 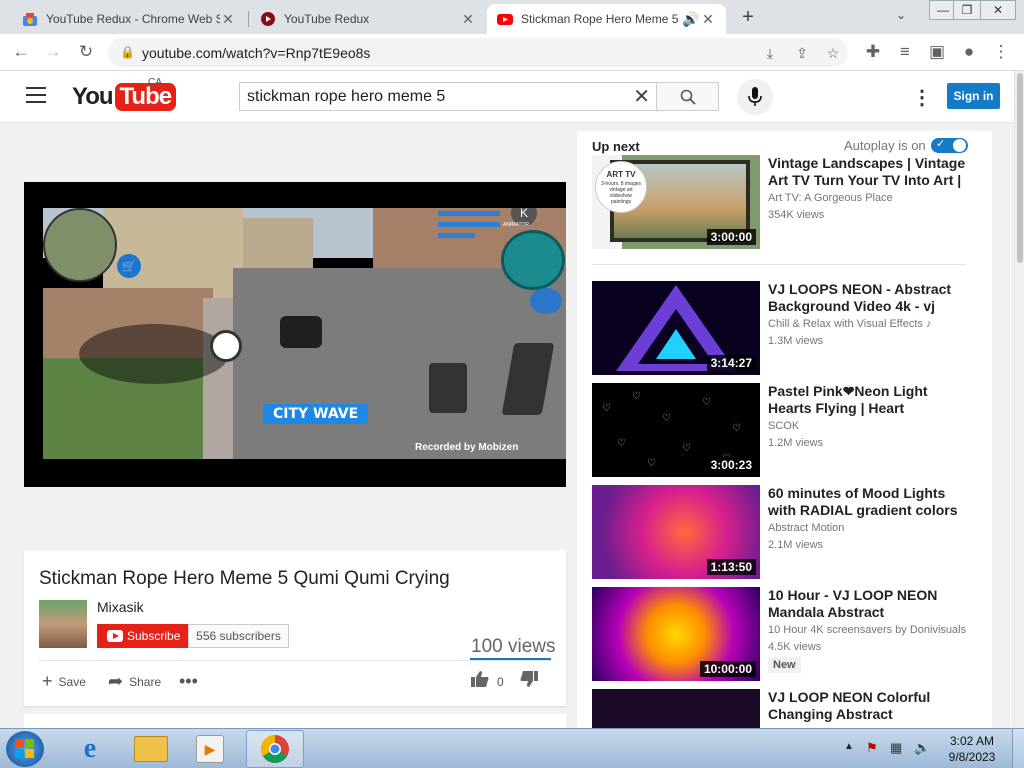 I want to click on guide-menu-icon, so click(x=36, y=95).